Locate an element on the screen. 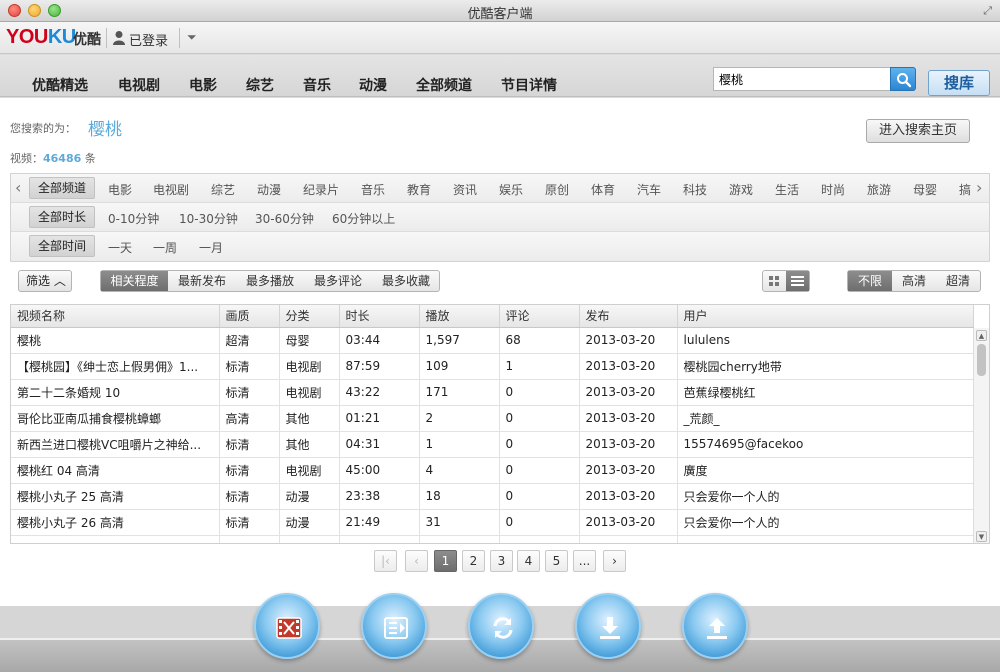 Image resolution: width=1000 pixels, height=672 pixels. channel-option: 纪录片 is located at coordinates (321, 189).